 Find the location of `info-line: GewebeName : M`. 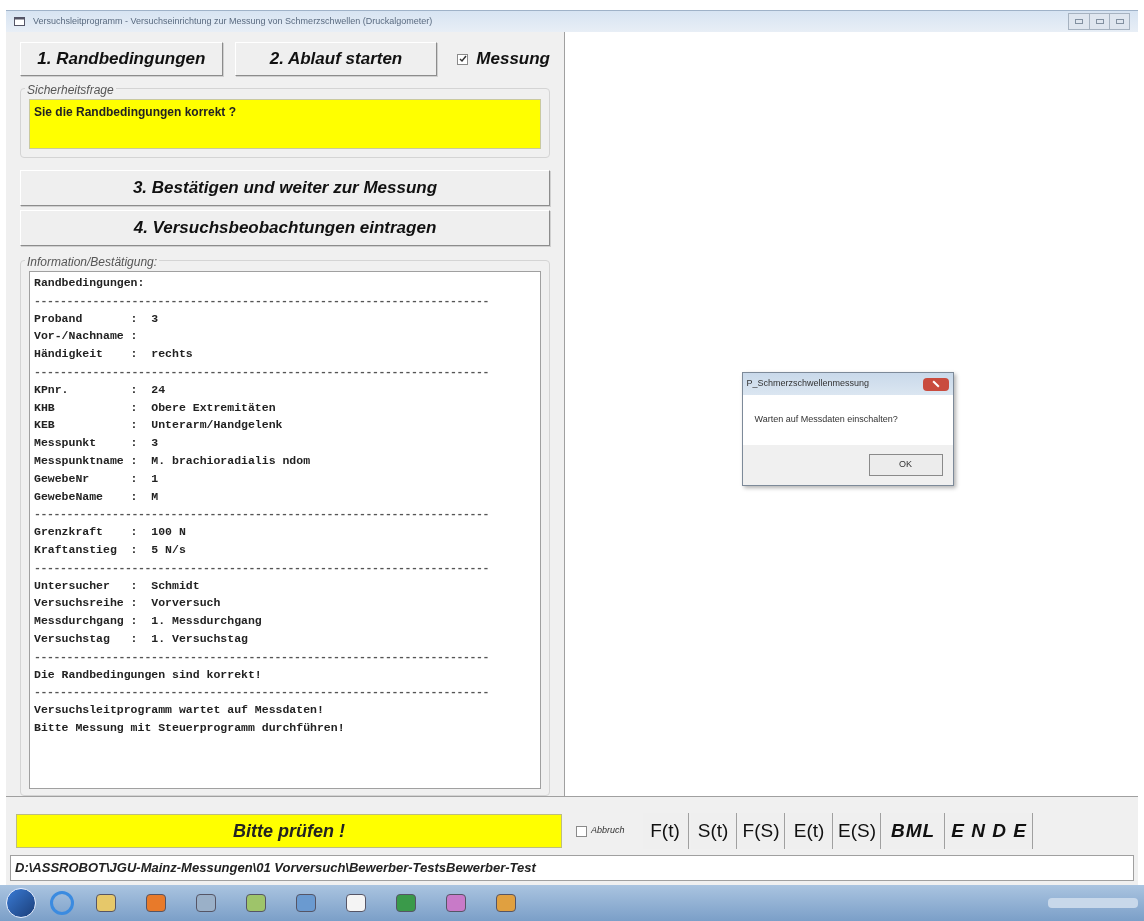

info-line: GewebeName : M is located at coordinates (97, 496).